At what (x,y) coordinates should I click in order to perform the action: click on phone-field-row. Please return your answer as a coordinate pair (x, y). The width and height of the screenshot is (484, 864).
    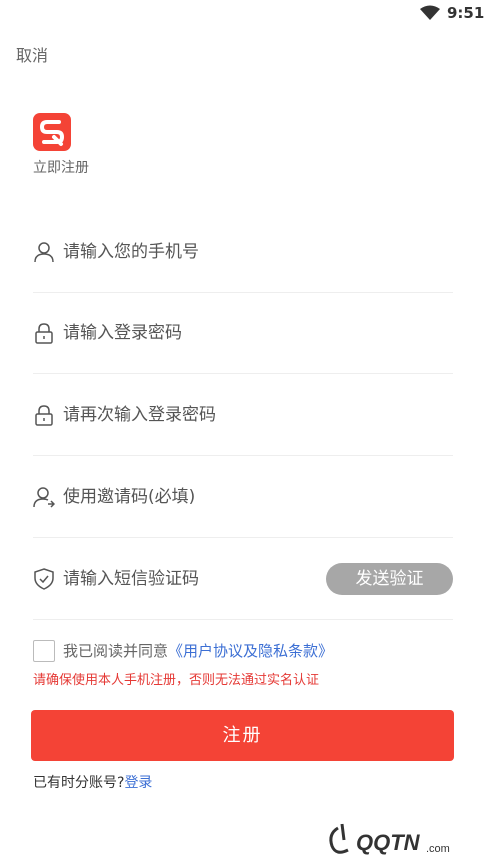
    Looking at the image, I should click on (243, 253).